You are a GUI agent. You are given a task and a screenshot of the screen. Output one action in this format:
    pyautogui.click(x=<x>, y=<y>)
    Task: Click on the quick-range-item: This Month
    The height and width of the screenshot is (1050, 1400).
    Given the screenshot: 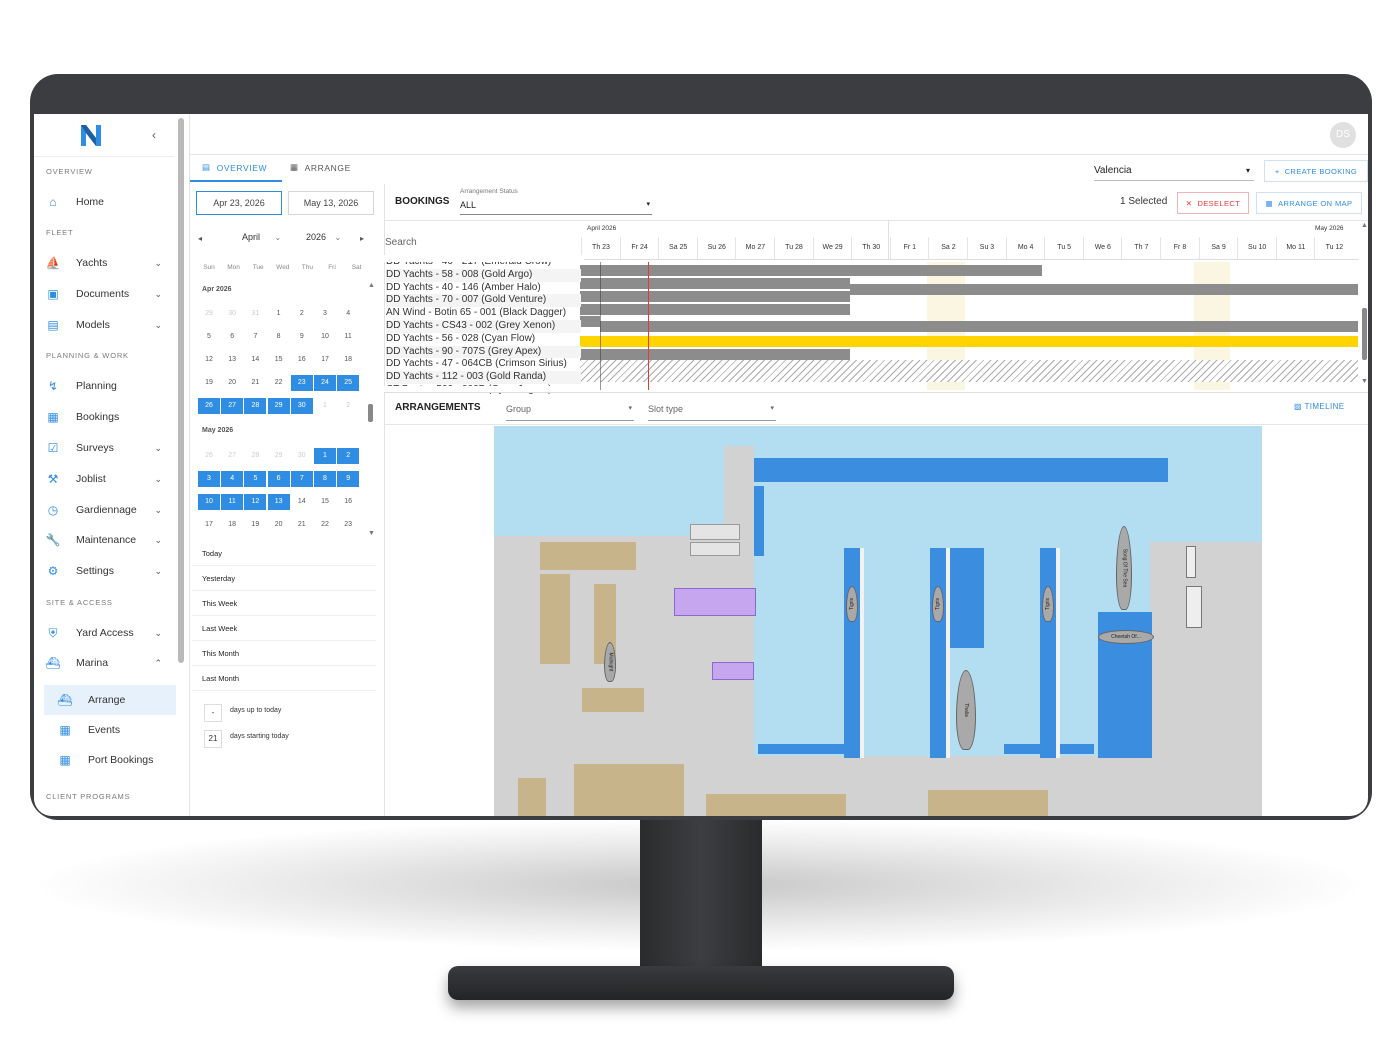 What is the action you would take?
    pyautogui.click(x=284, y=654)
    